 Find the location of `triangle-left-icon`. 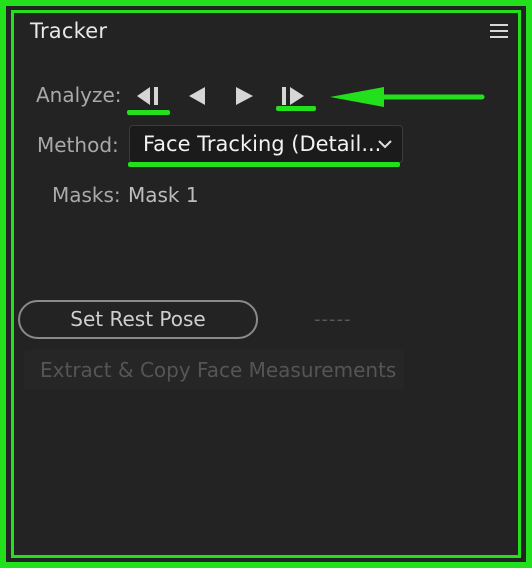

triangle-left-icon is located at coordinates (197, 96).